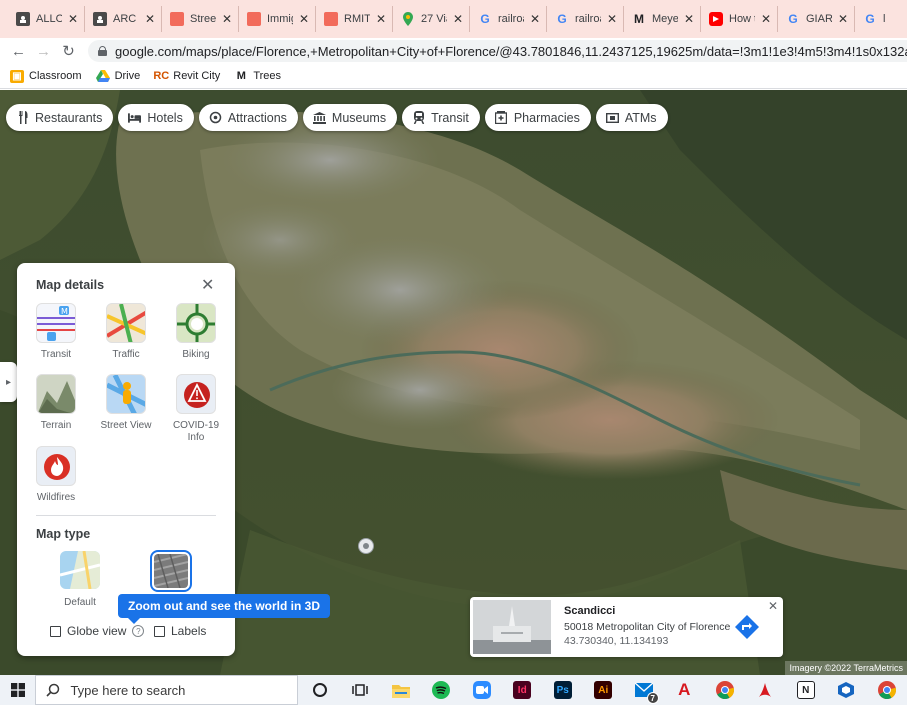 The height and width of the screenshot is (705, 907). I want to click on forward-button: →, so click(43, 51).